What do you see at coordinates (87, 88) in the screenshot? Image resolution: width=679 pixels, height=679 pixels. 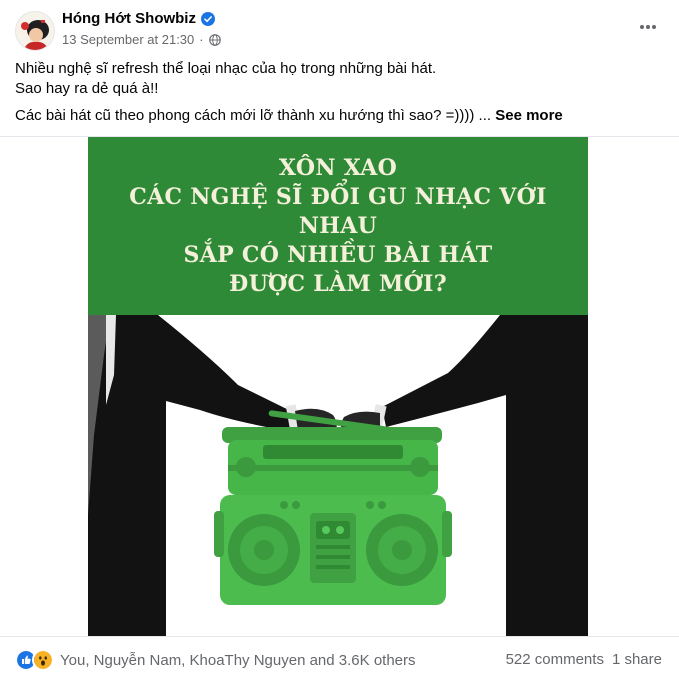 I see `post-text-line-2: Sao hay ra dẻ quá à!!` at bounding box center [87, 88].